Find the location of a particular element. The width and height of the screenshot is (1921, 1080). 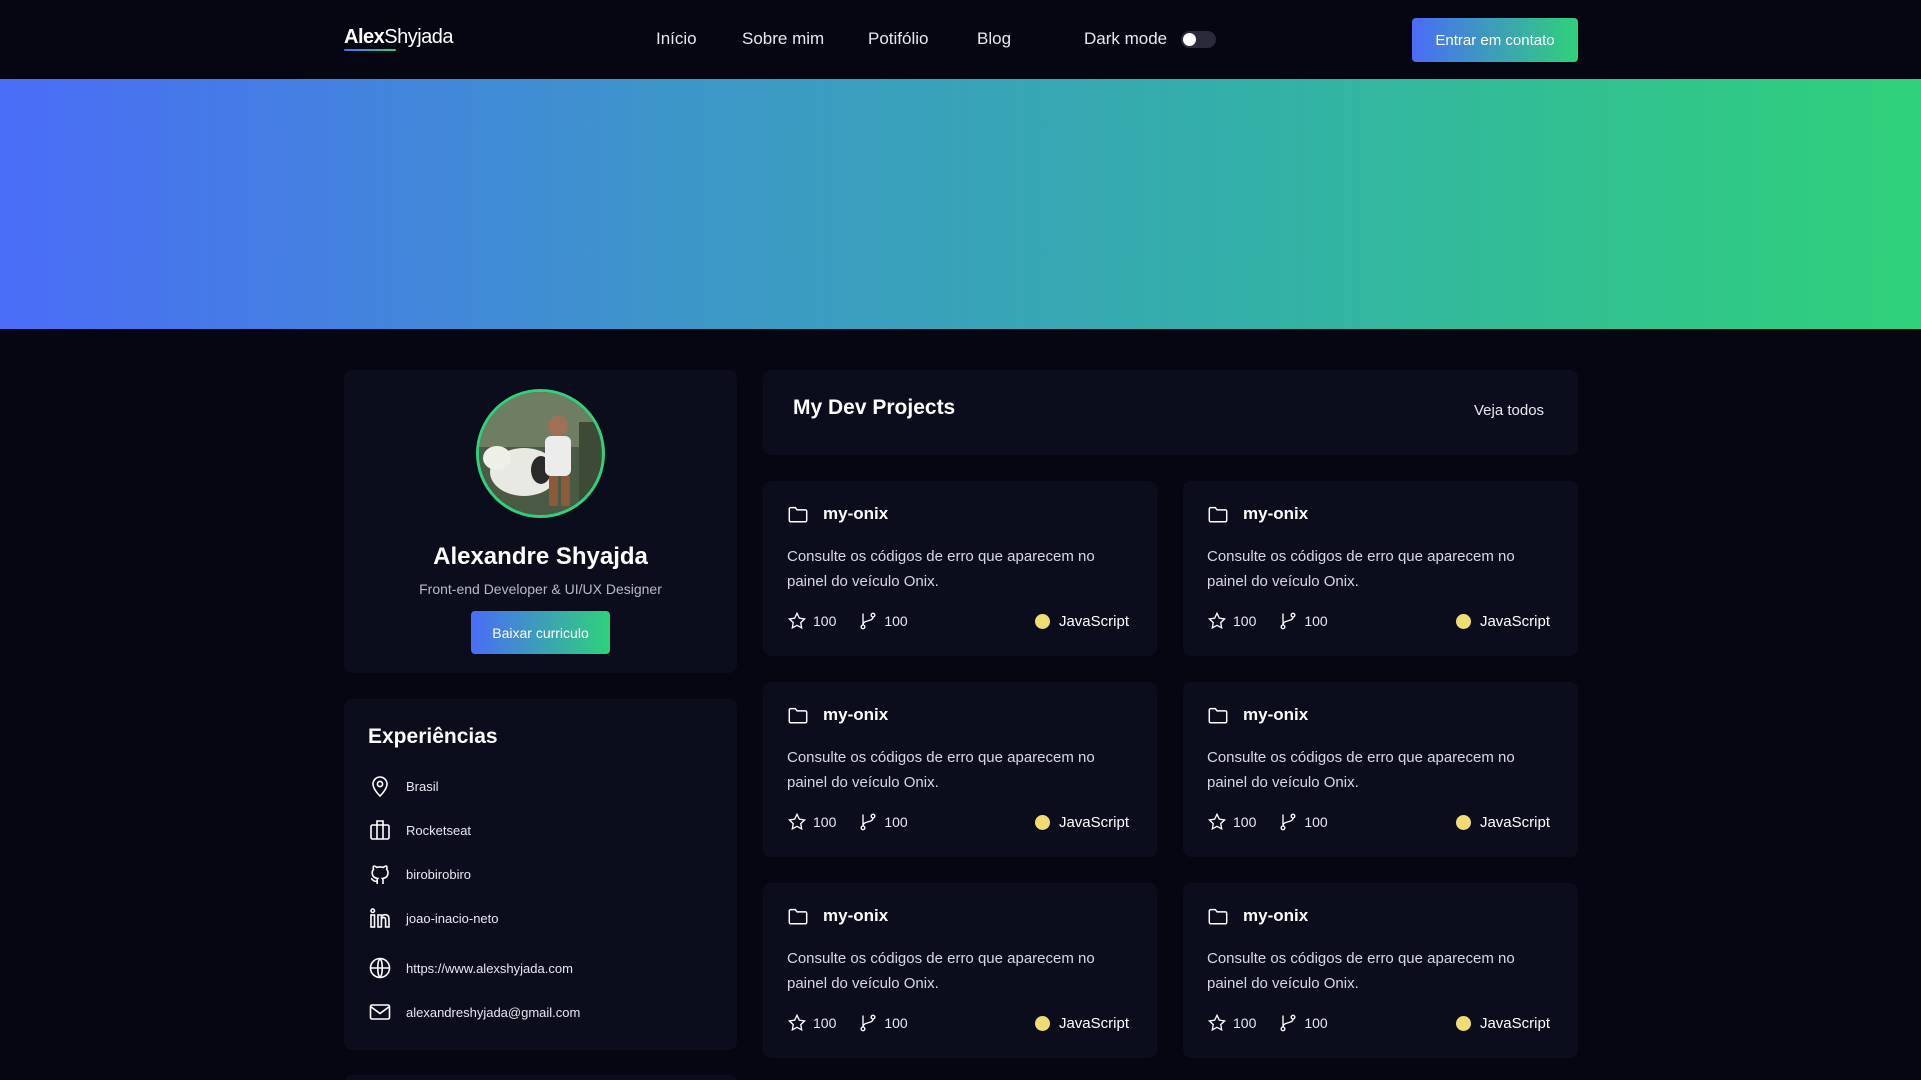

nav-inicio: Início is located at coordinates (676, 39).